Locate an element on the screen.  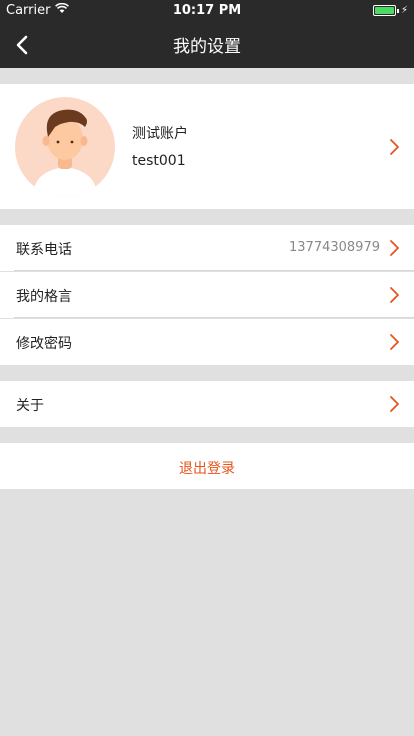
phone-label: 联系电话 is located at coordinates (44, 250).